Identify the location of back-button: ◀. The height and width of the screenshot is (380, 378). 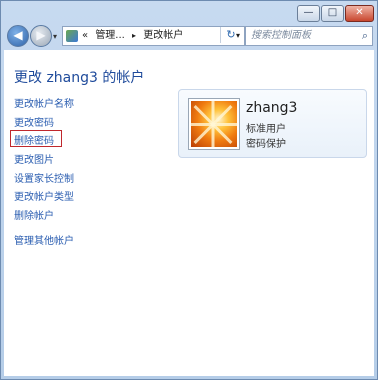
(18, 36).